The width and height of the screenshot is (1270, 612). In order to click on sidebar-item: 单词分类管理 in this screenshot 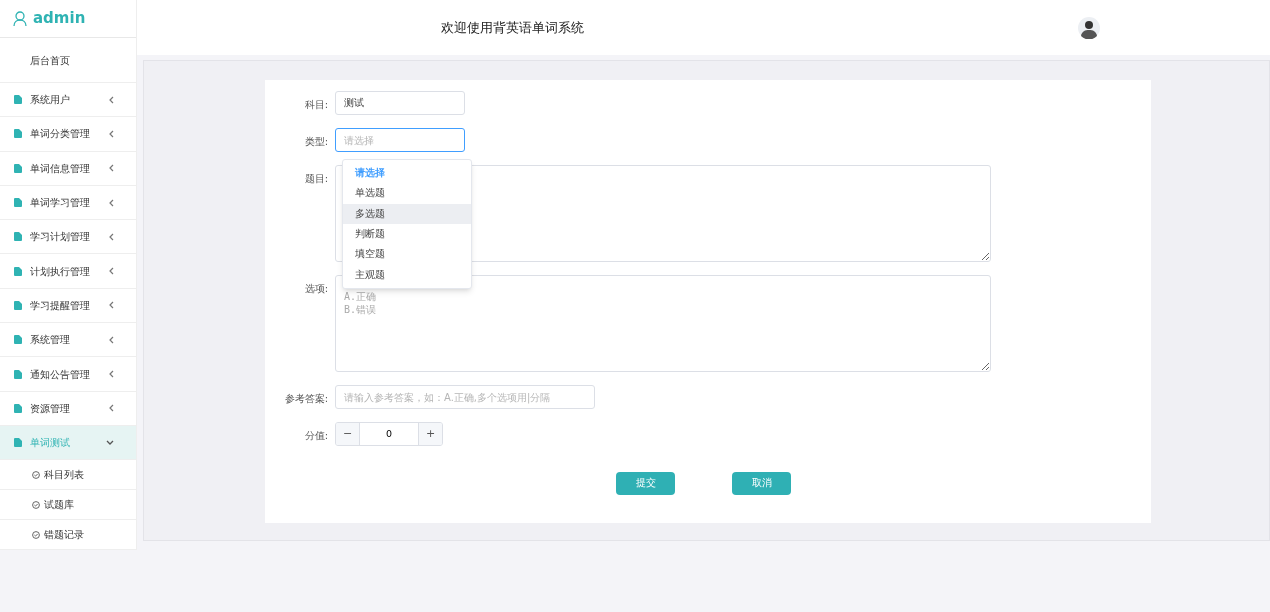, I will do `click(68, 134)`.